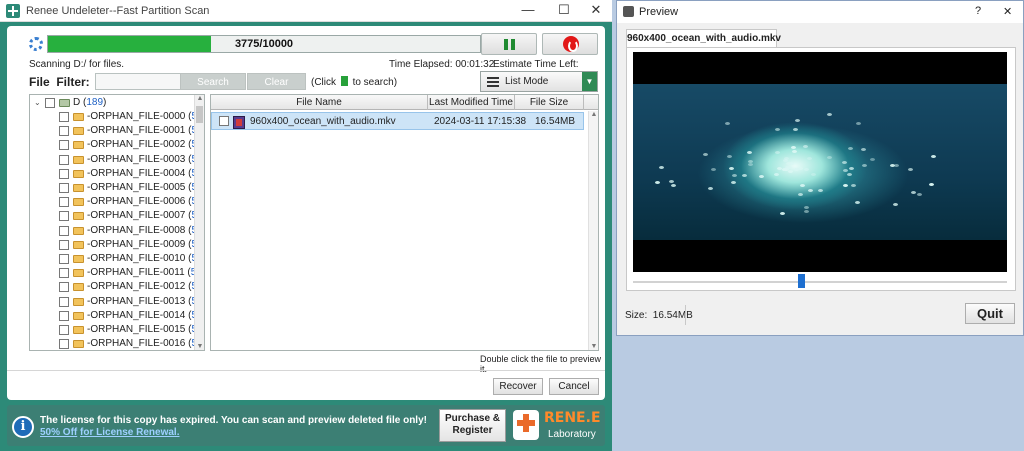 This screenshot has height=451, width=1024. What do you see at coordinates (472, 425) in the screenshot?
I see `purchase-register-button: Purchase & Register` at bounding box center [472, 425].